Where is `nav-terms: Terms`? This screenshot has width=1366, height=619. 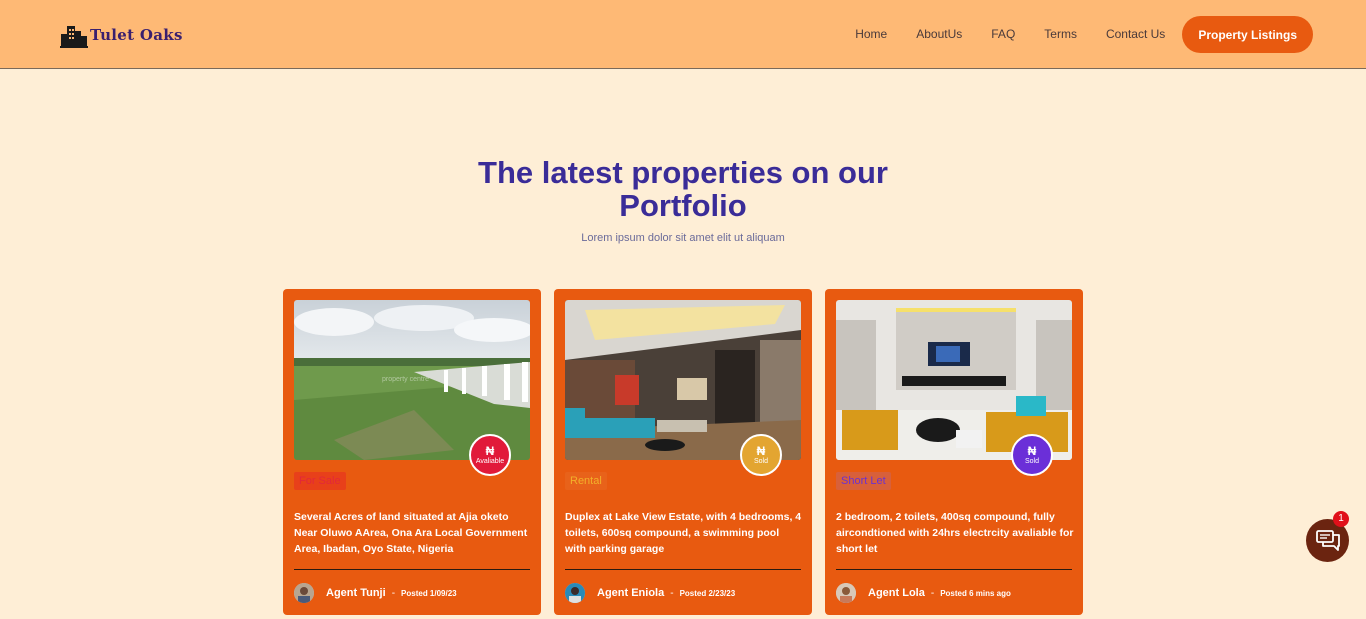
nav-terms: Terms is located at coordinates (1060, 34).